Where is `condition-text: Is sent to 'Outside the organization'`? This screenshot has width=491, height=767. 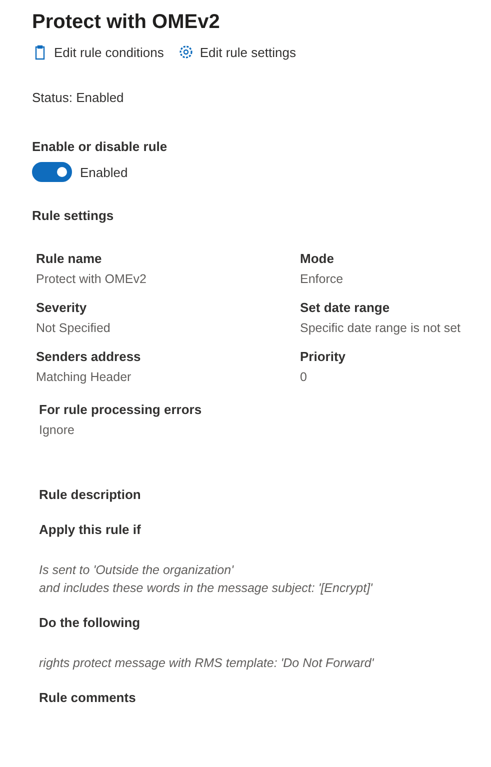 condition-text: Is sent to 'Outside the organization' is located at coordinates (137, 570).